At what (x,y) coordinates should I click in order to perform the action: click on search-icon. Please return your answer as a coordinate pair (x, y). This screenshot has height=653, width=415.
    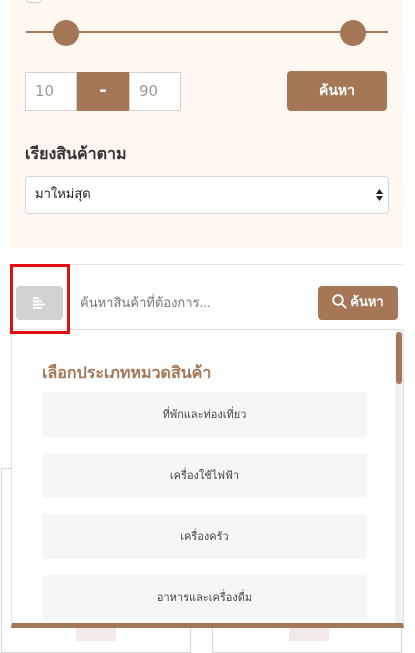
    Looking at the image, I should click on (339, 301).